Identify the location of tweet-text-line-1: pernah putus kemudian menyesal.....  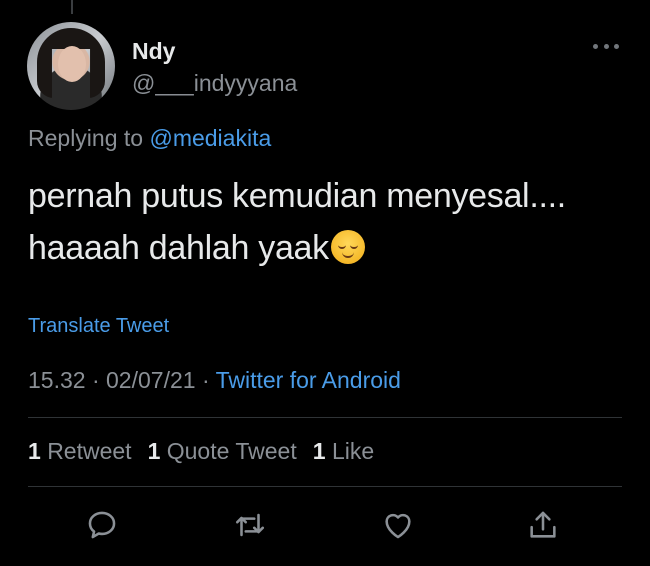
(297, 196).